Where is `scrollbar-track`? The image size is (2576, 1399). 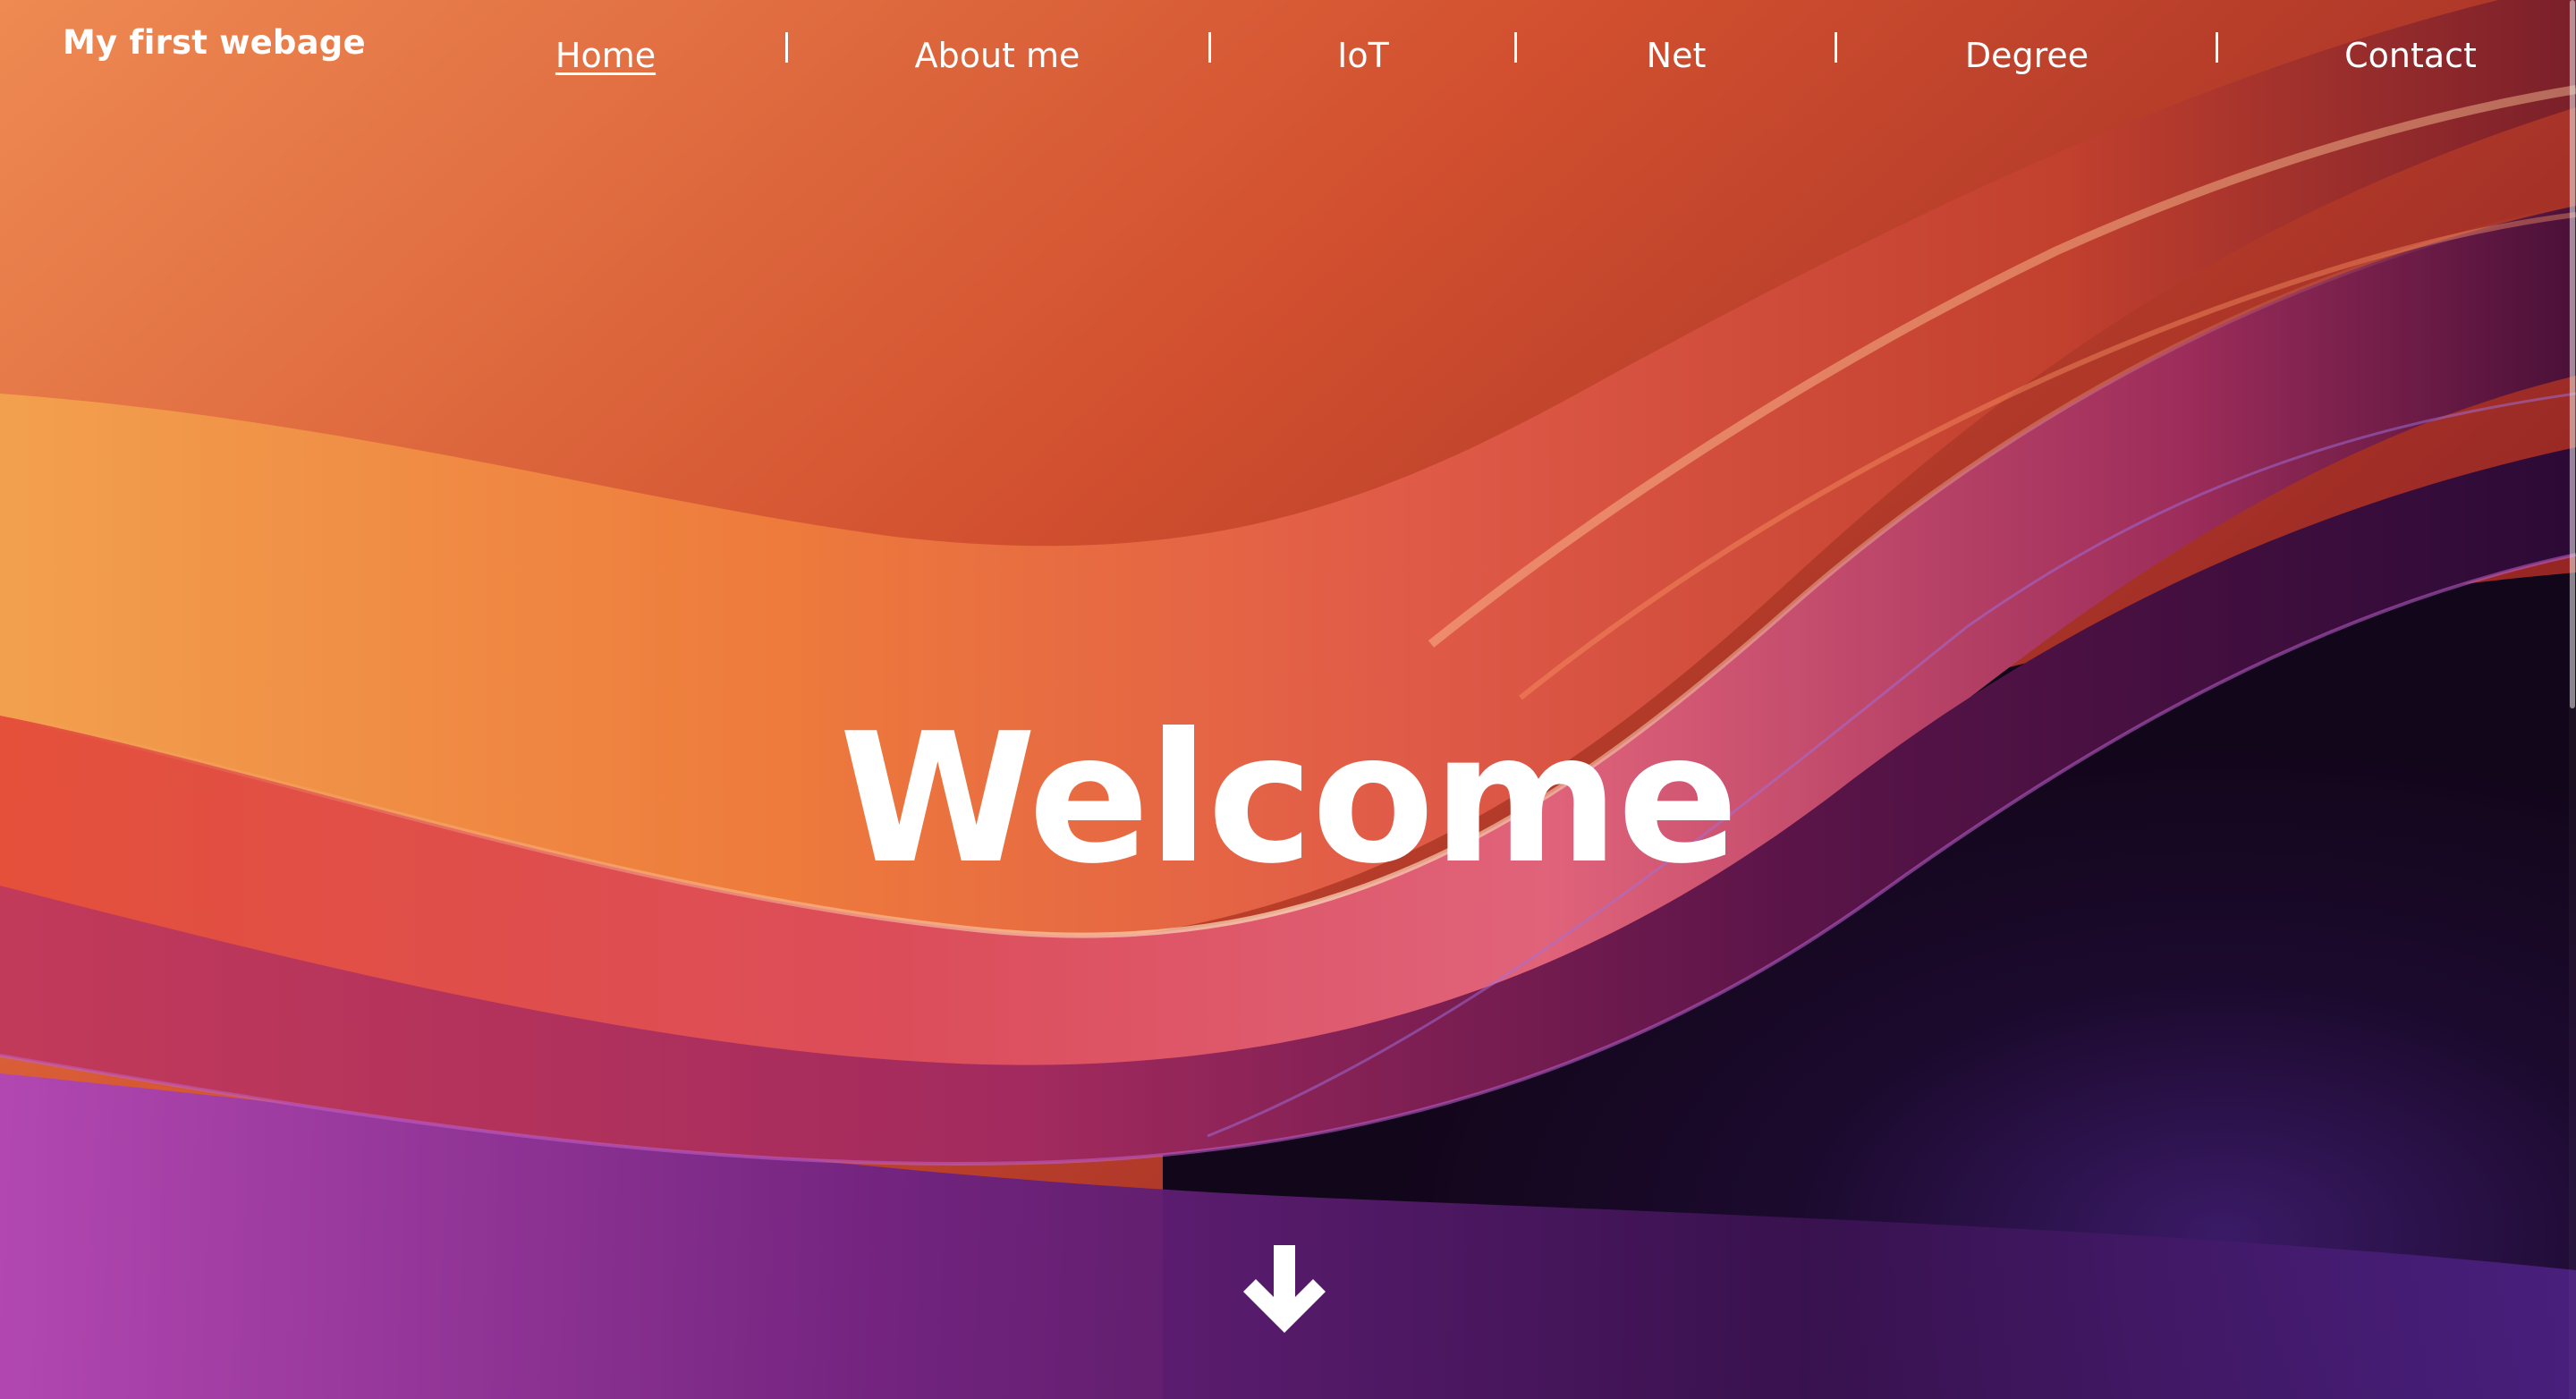
scrollbar-track is located at coordinates (2572, 699).